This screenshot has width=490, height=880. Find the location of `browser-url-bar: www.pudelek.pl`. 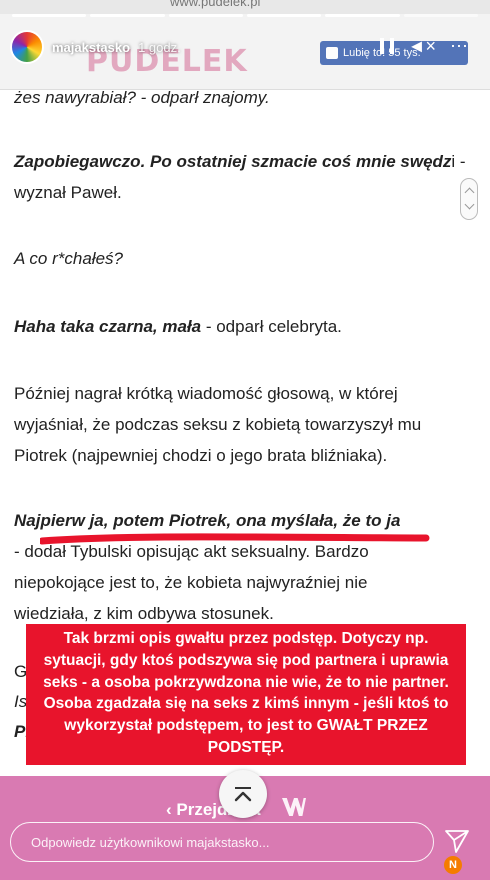

browser-url-bar: www.pudelek.pl is located at coordinates (245, 7).